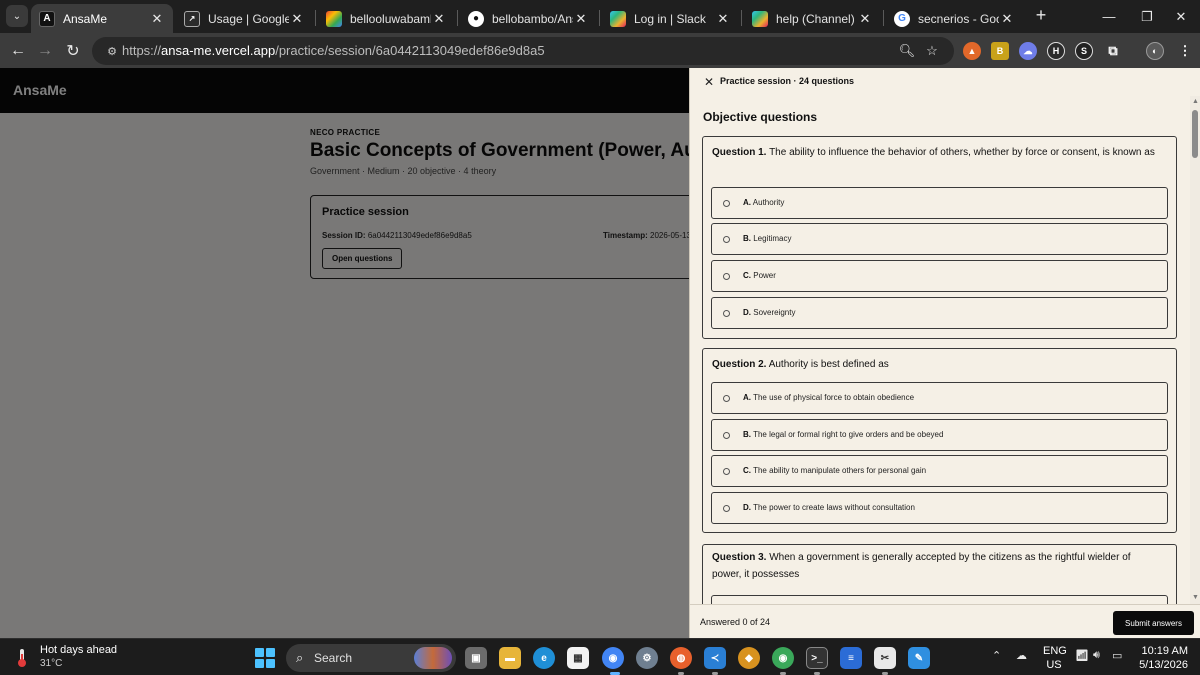 Image resolution: width=1200 pixels, height=675 pixels. Describe the element at coordinates (1000, 51) in the screenshot. I see `extension-icon: B` at that location.